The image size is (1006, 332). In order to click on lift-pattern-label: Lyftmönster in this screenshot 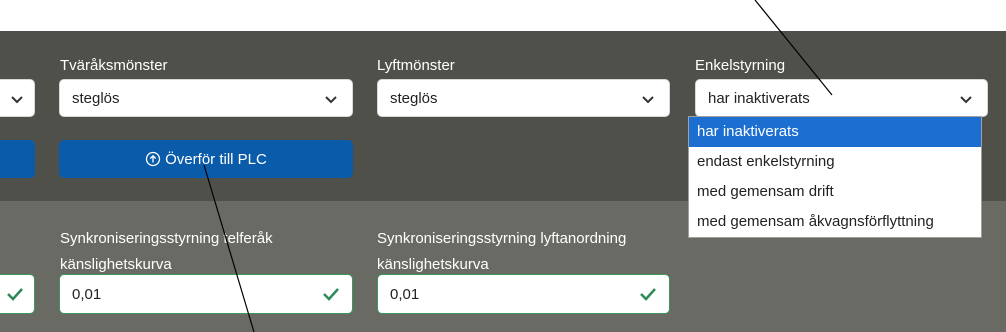, I will do `click(416, 65)`.